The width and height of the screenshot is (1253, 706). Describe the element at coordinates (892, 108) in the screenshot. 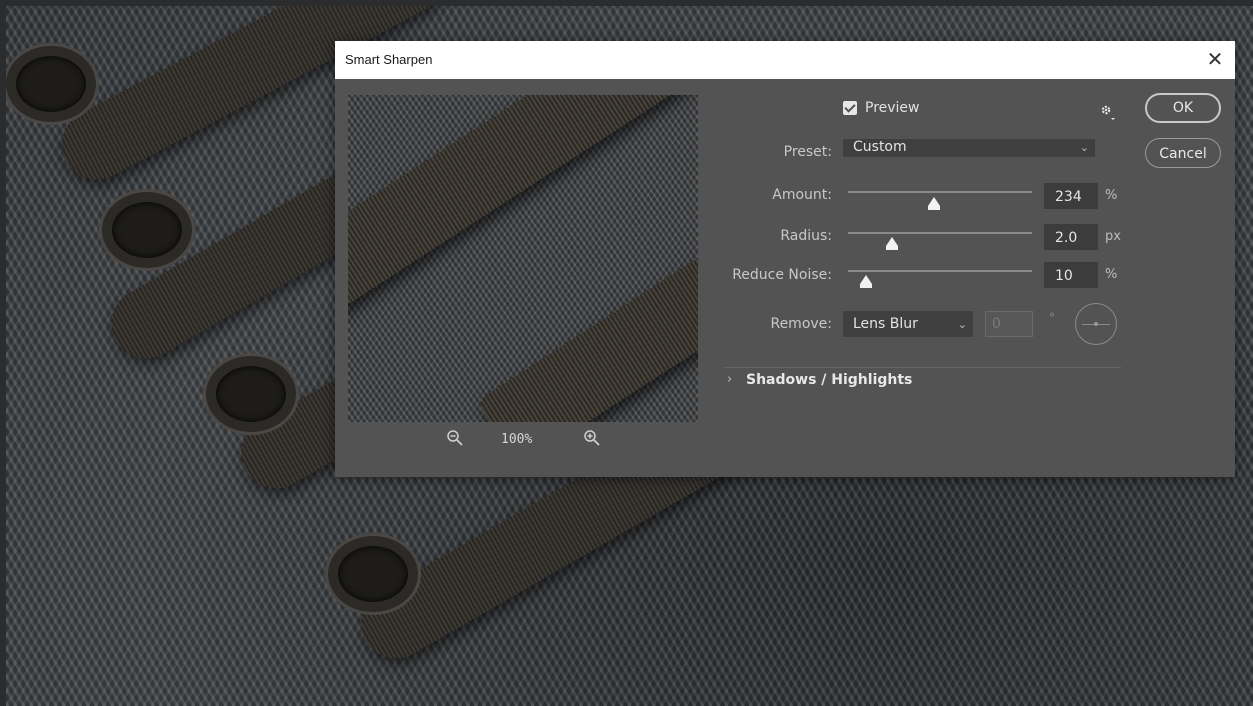

I see `preview-label: Preview` at that location.